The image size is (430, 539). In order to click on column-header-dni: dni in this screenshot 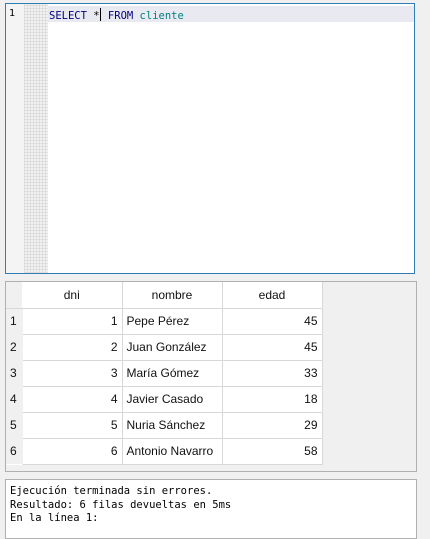, I will do `click(72, 295)`.